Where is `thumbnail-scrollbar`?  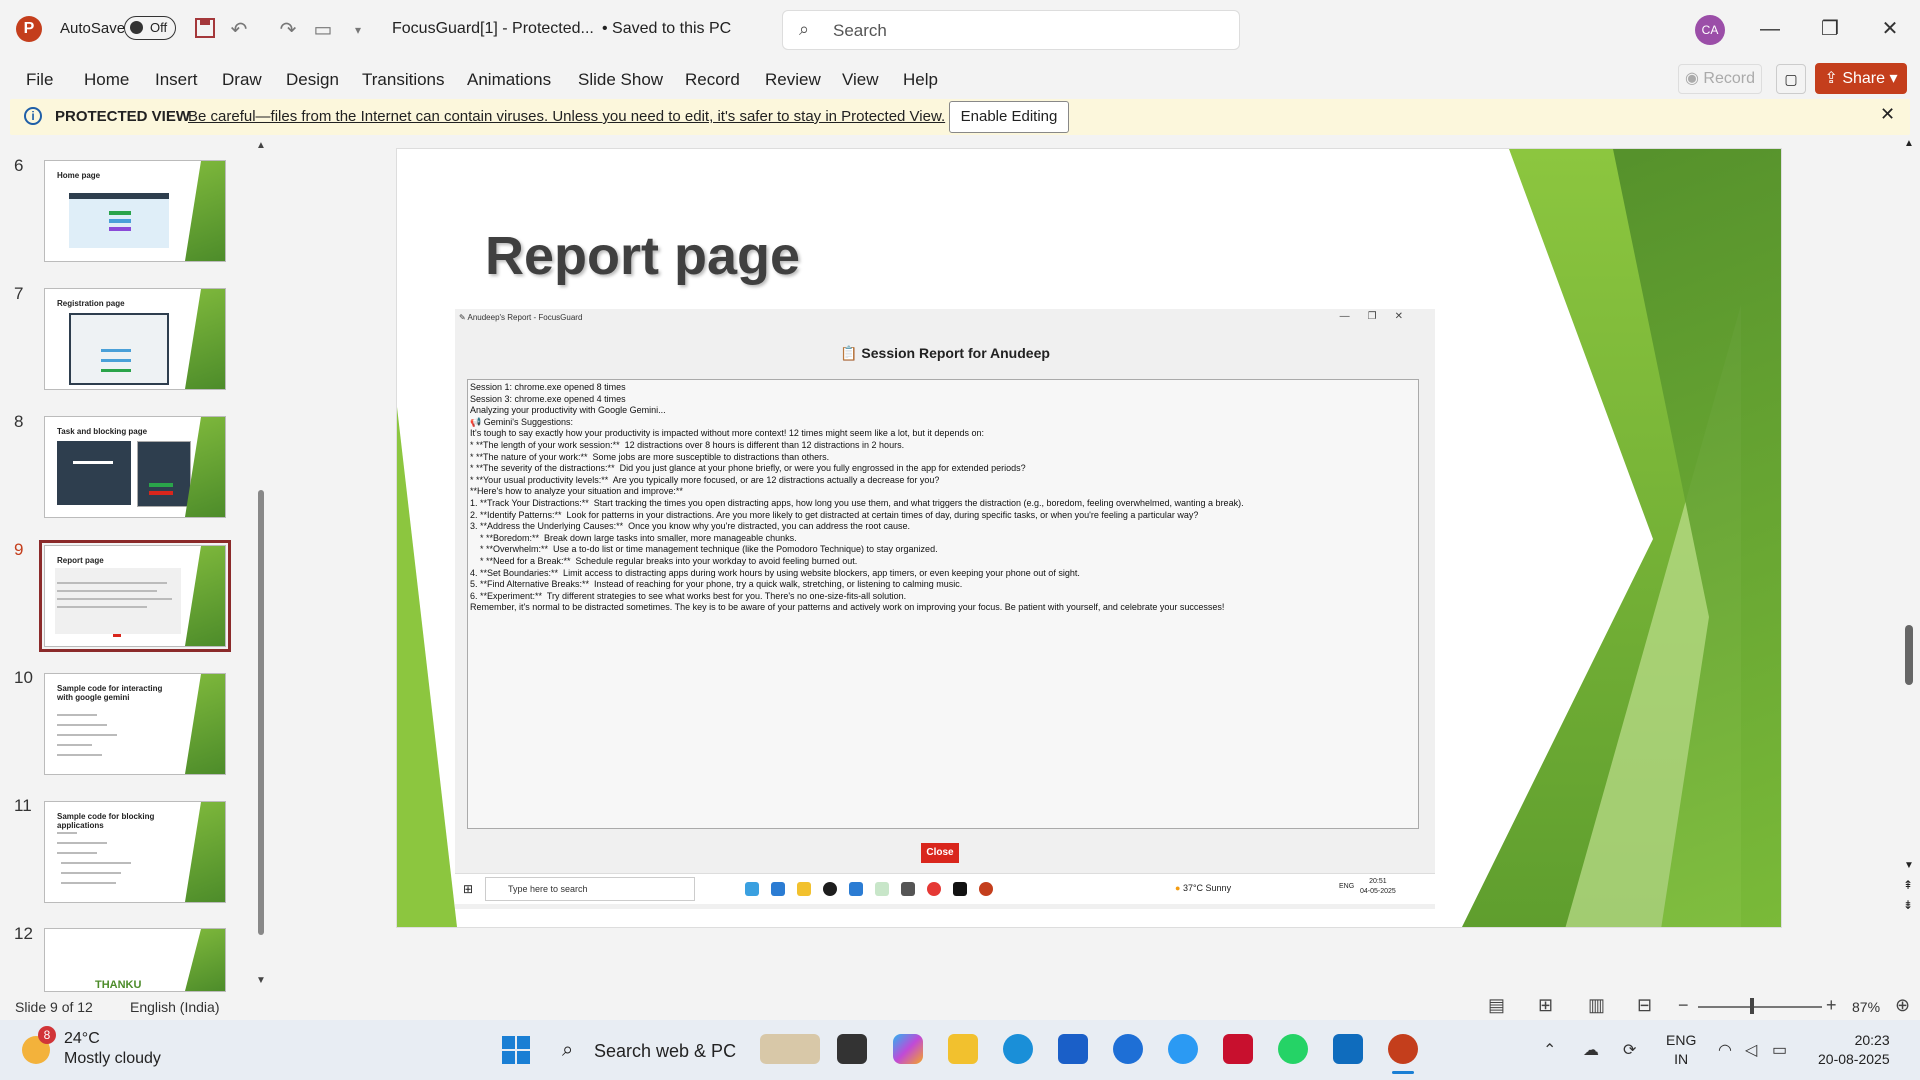 thumbnail-scrollbar is located at coordinates (261, 562).